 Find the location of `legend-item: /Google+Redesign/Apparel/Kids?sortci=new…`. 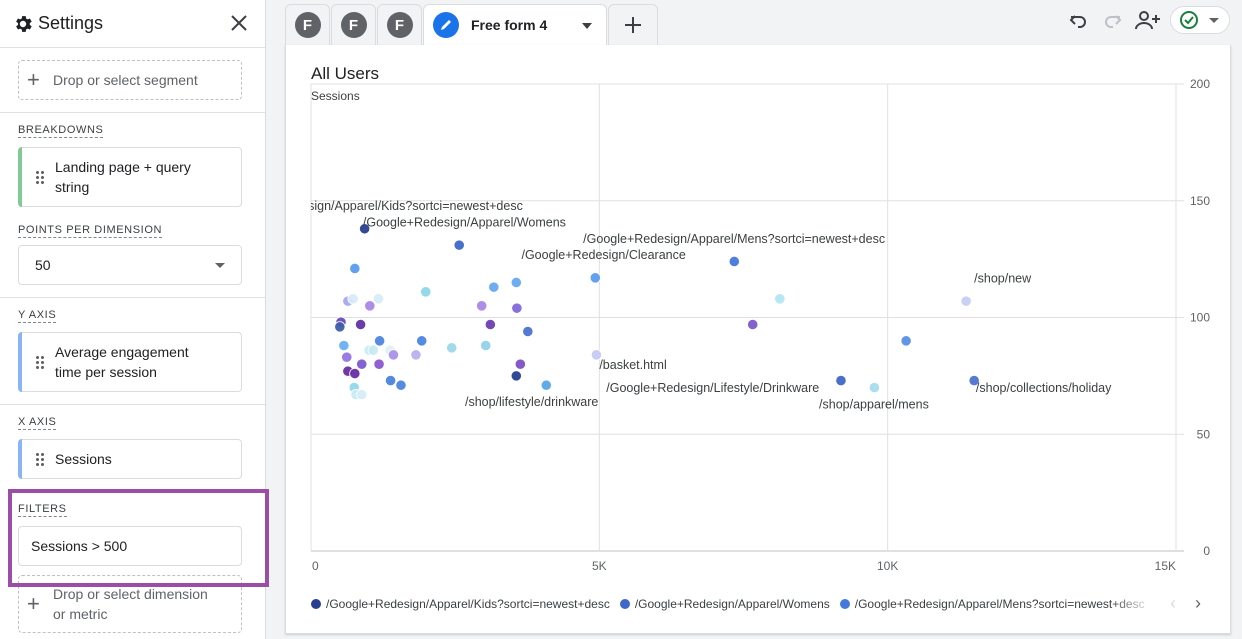

legend-item: /Google+Redesign/Apparel/Kids?sortci=new… is located at coordinates (460, 604).